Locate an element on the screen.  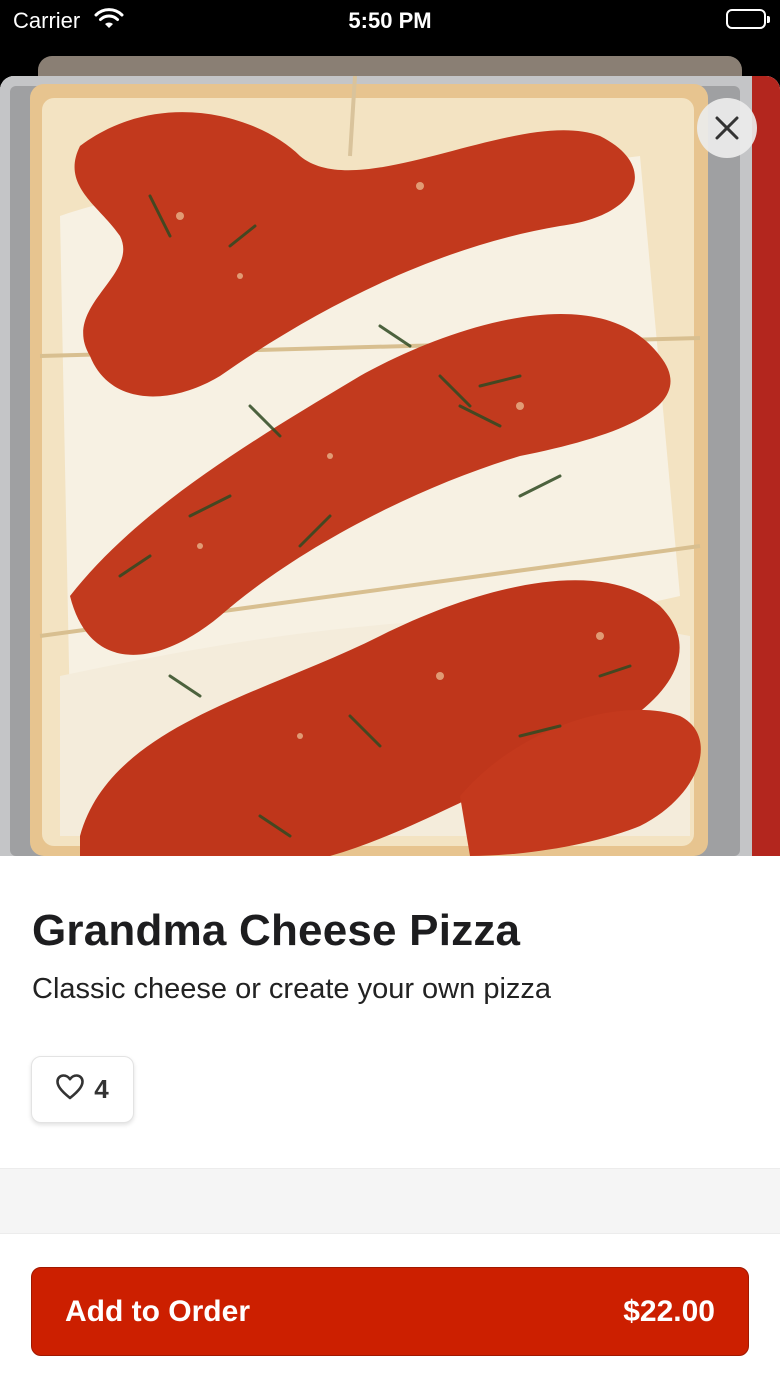
close-button is located at coordinates (727, 128).